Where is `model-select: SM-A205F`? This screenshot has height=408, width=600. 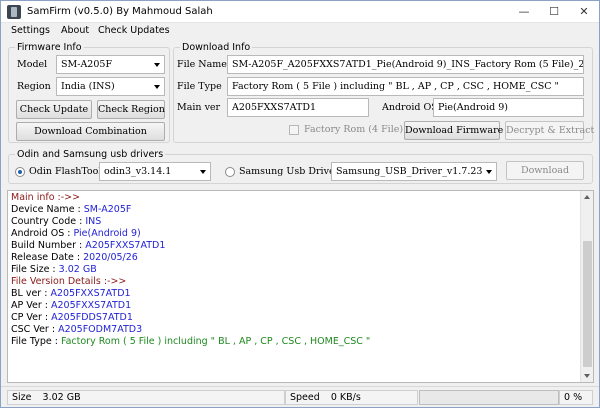 model-select: SM-A205F is located at coordinates (110, 64).